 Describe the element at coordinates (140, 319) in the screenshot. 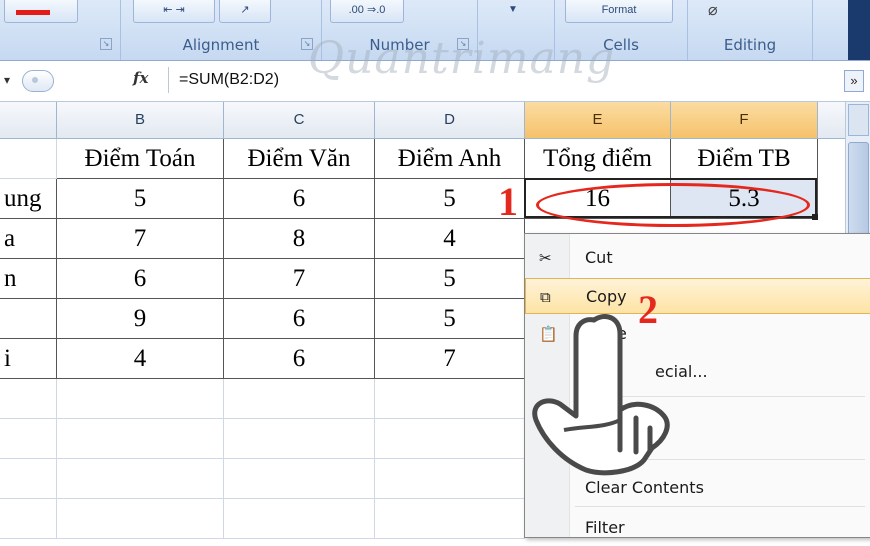

I see `table-cell: 9` at that location.